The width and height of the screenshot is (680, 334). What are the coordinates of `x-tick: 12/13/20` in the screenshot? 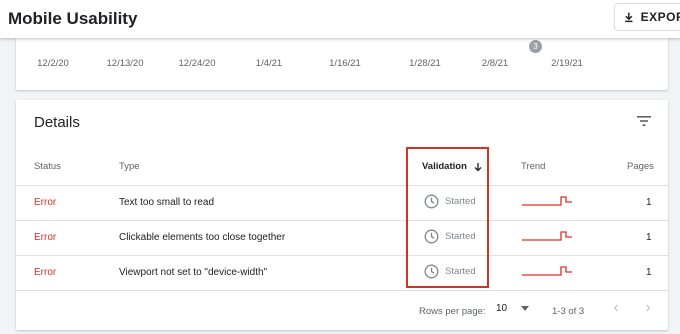 It's located at (125, 63).